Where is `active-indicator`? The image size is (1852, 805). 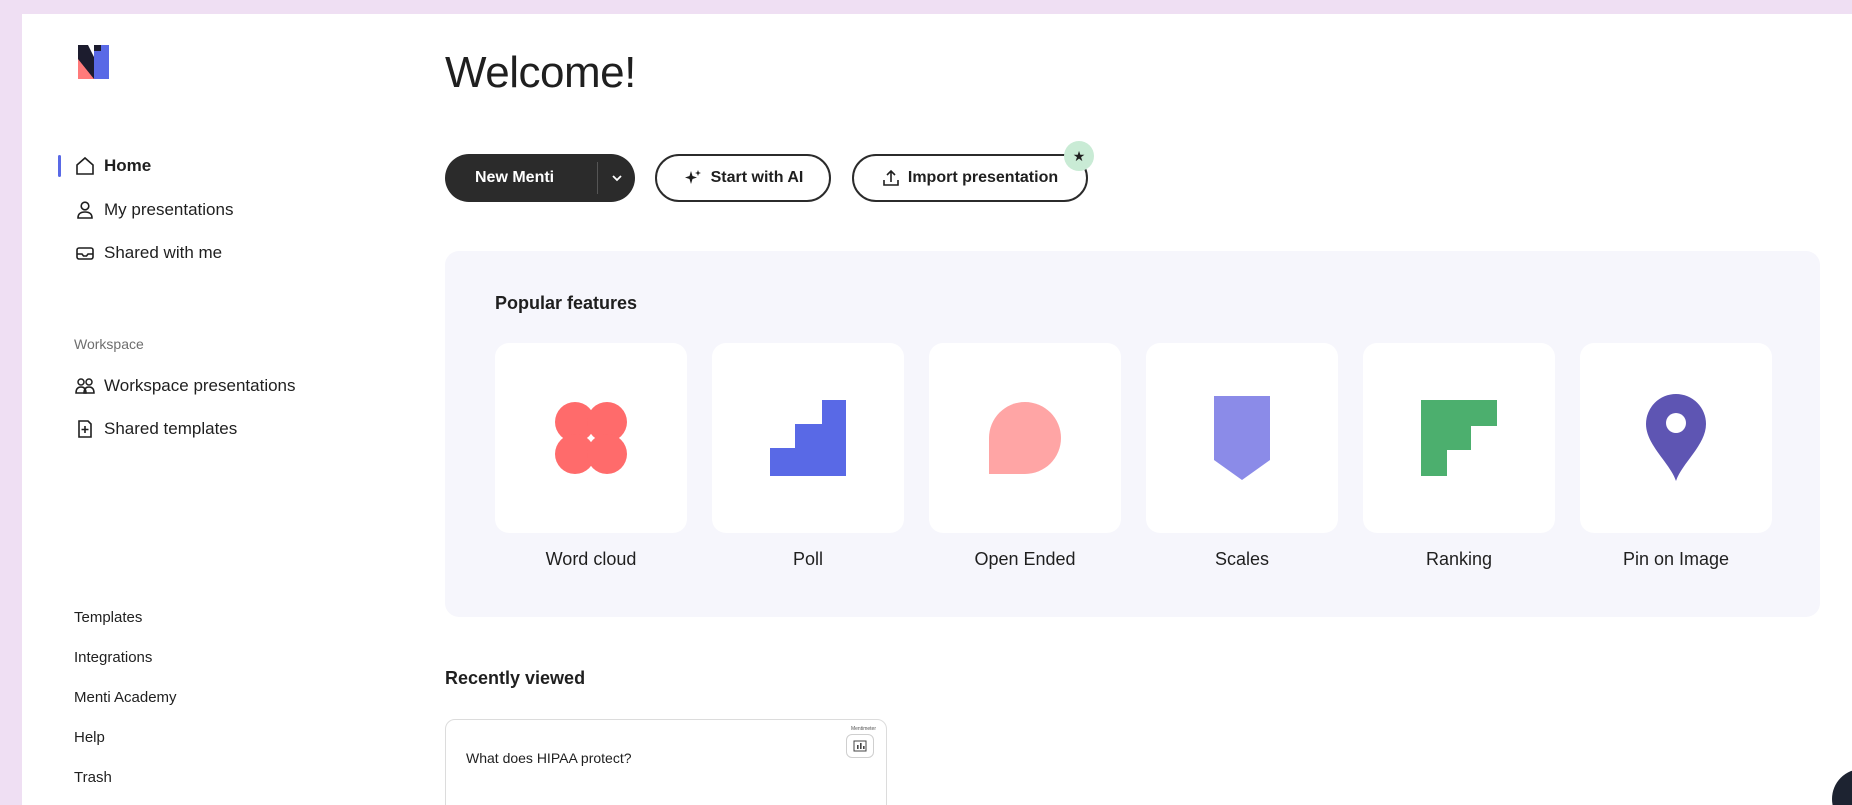
active-indicator is located at coordinates (59, 166).